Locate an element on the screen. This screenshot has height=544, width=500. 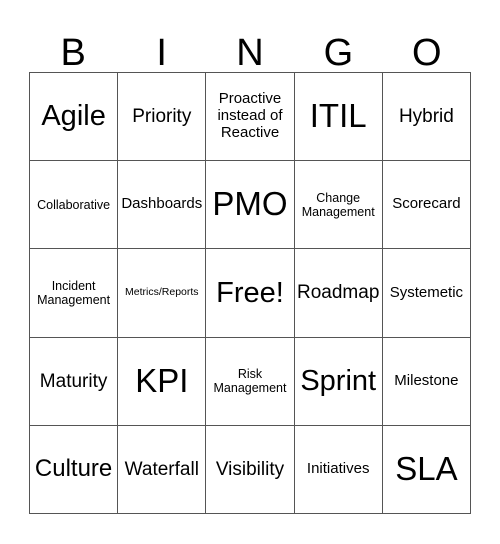
bingo-cell-i3: Metrics/Reports is located at coordinates (162, 293).